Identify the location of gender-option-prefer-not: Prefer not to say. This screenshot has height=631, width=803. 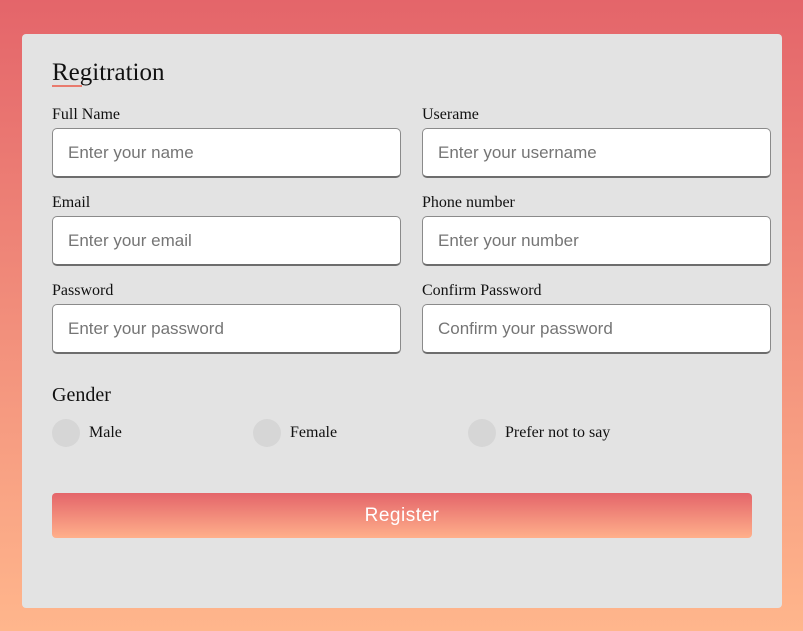
(539, 433).